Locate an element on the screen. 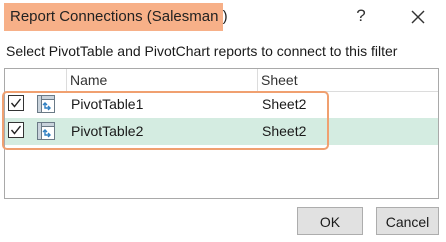  column-header-name: Name is located at coordinates (162, 80).